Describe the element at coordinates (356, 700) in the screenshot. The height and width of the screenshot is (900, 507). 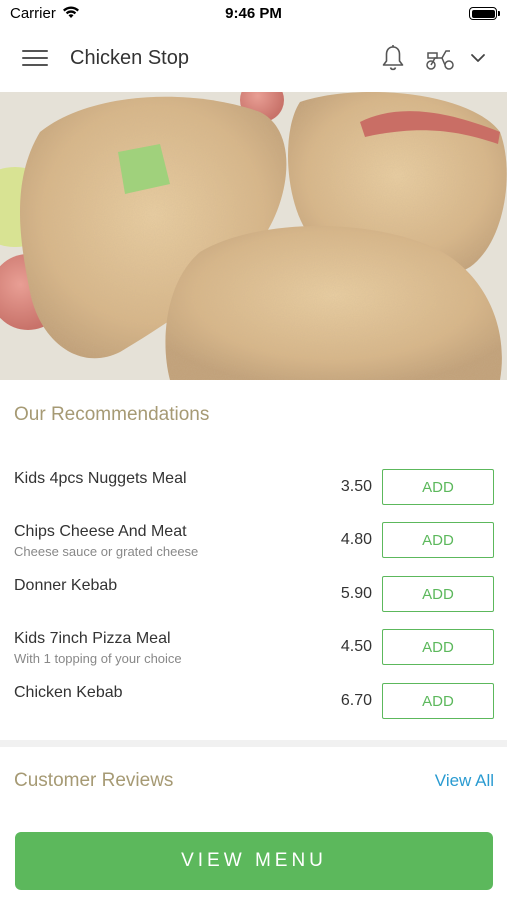
I see `item-price: 6.70` at that location.